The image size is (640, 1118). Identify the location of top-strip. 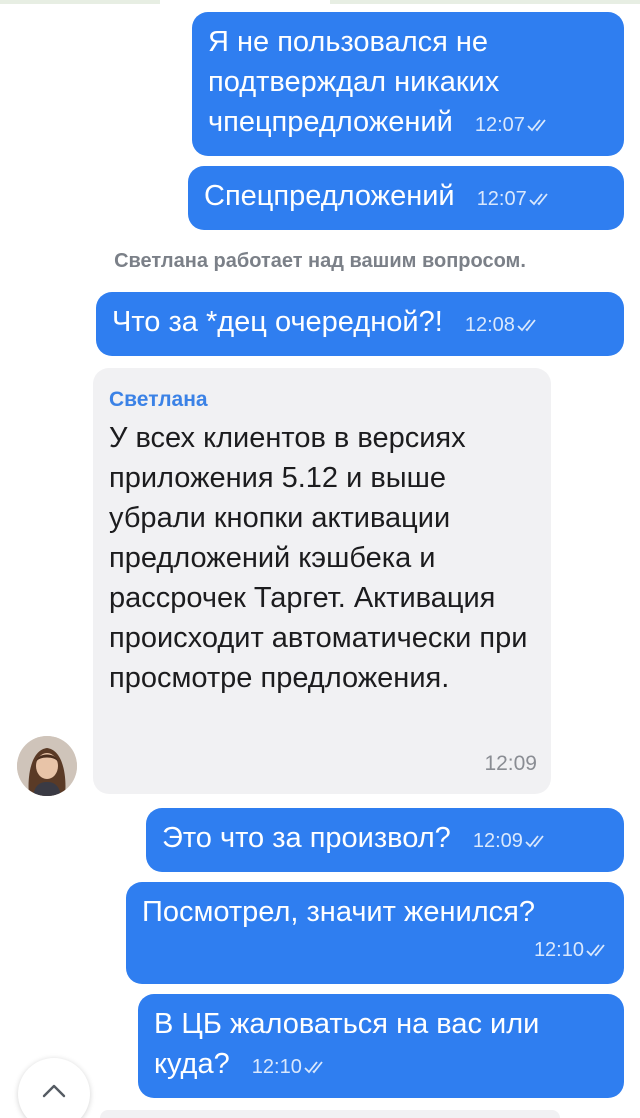
(320, 2).